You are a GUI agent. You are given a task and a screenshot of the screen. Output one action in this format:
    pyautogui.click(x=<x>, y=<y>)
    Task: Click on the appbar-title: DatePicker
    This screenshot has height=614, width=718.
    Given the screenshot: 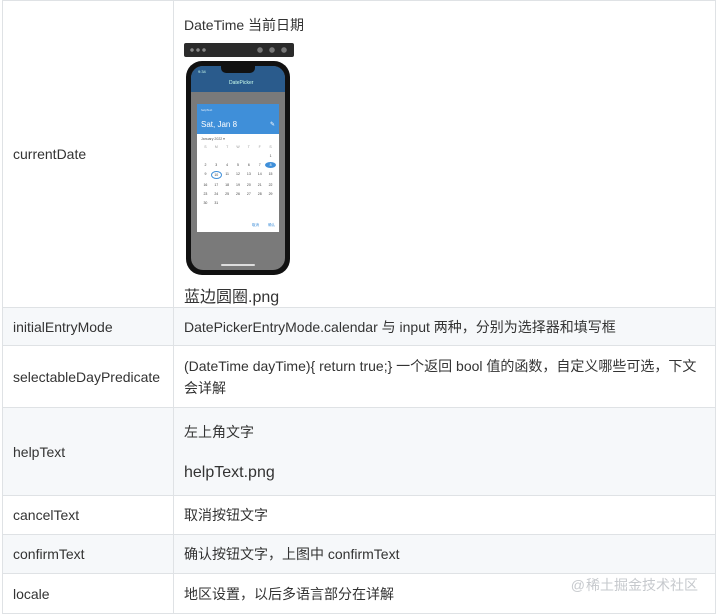 What is the action you would take?
    pyautogui.click(x=241, y=83)
    